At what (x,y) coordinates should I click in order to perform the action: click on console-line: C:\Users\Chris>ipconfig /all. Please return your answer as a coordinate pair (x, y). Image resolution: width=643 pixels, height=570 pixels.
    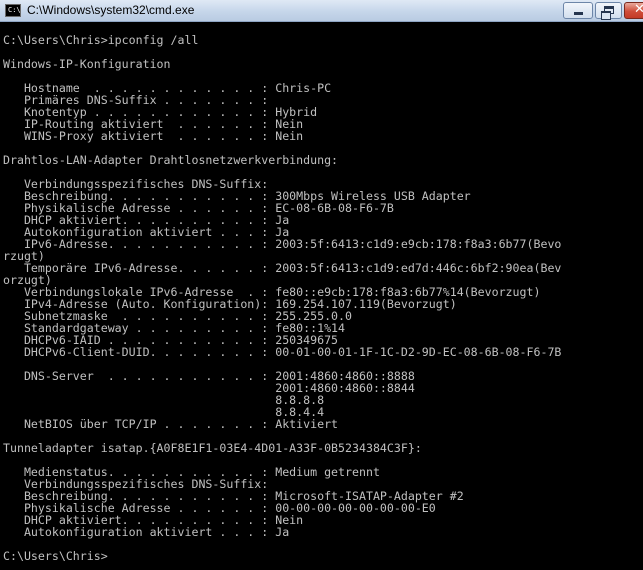
    Looking at the image, I should click on (101, 40).